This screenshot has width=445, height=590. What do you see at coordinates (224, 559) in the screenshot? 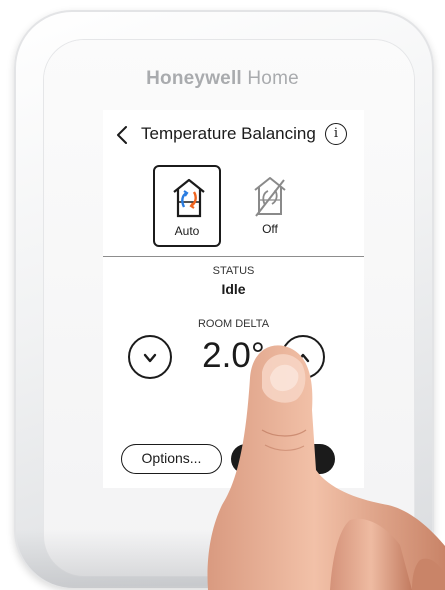
I see `thermostat-base` at bounding box center [224, 559].